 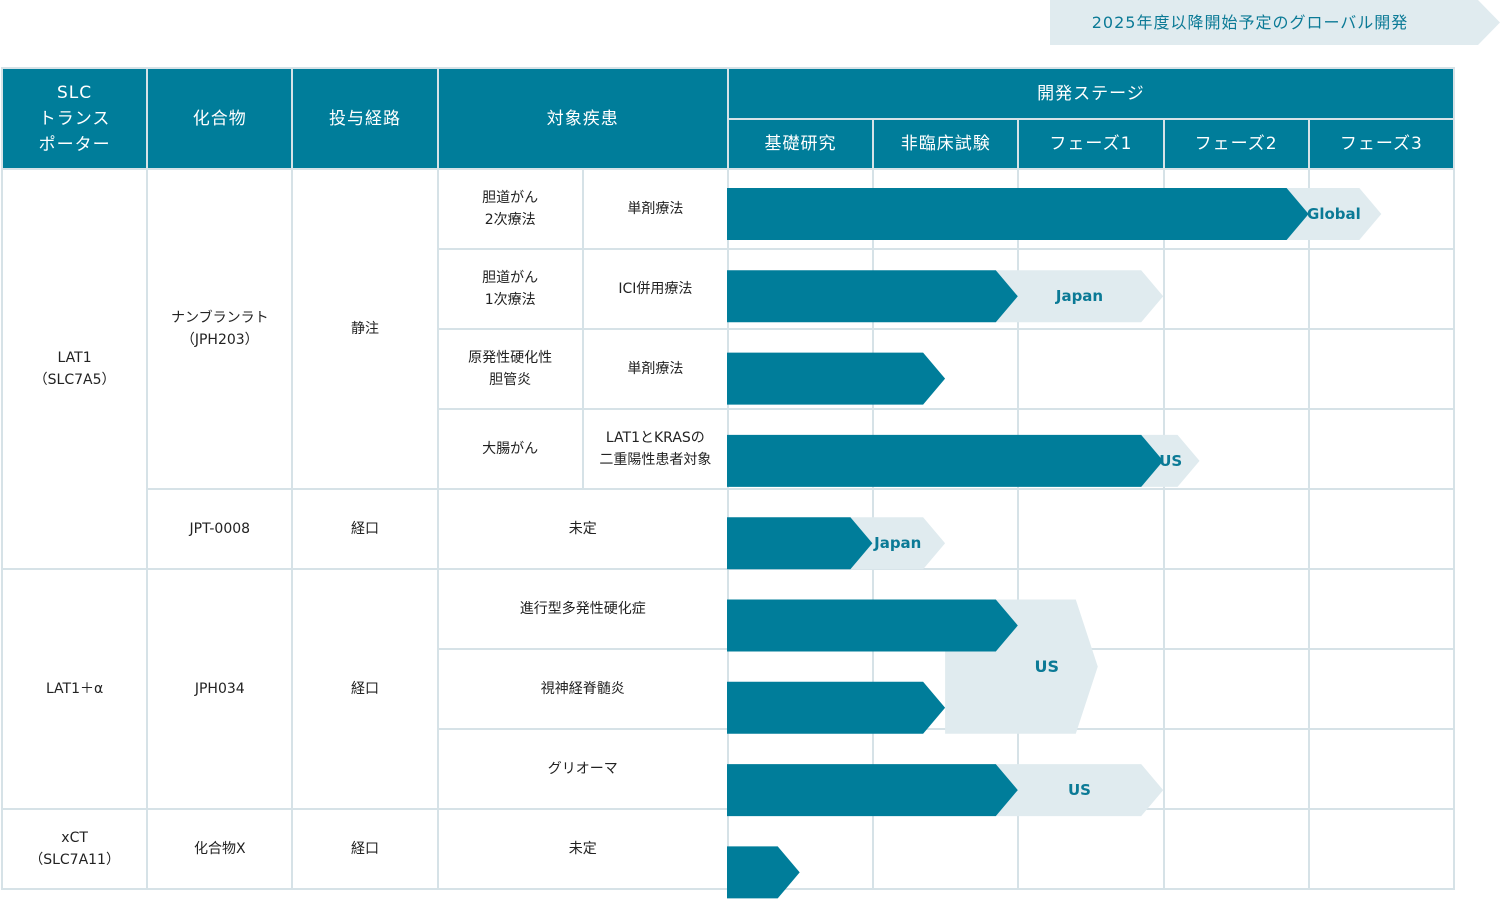 What do you see at coordinates (946, 144) in the screenshot?
I see `header-stage-nonclinical: 非臨床試験` at bounding box center [946, 144].